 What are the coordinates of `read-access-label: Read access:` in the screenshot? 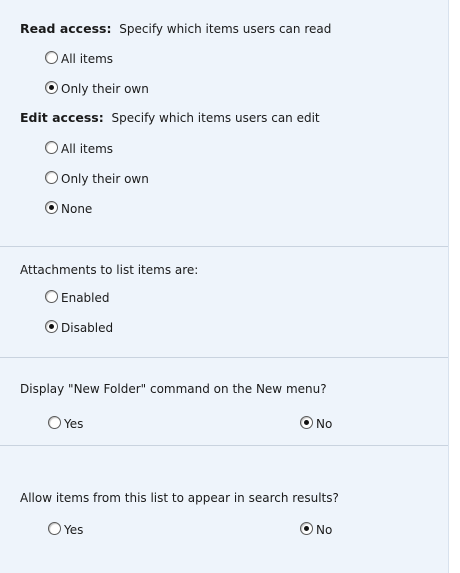 It's located at (66, 28).